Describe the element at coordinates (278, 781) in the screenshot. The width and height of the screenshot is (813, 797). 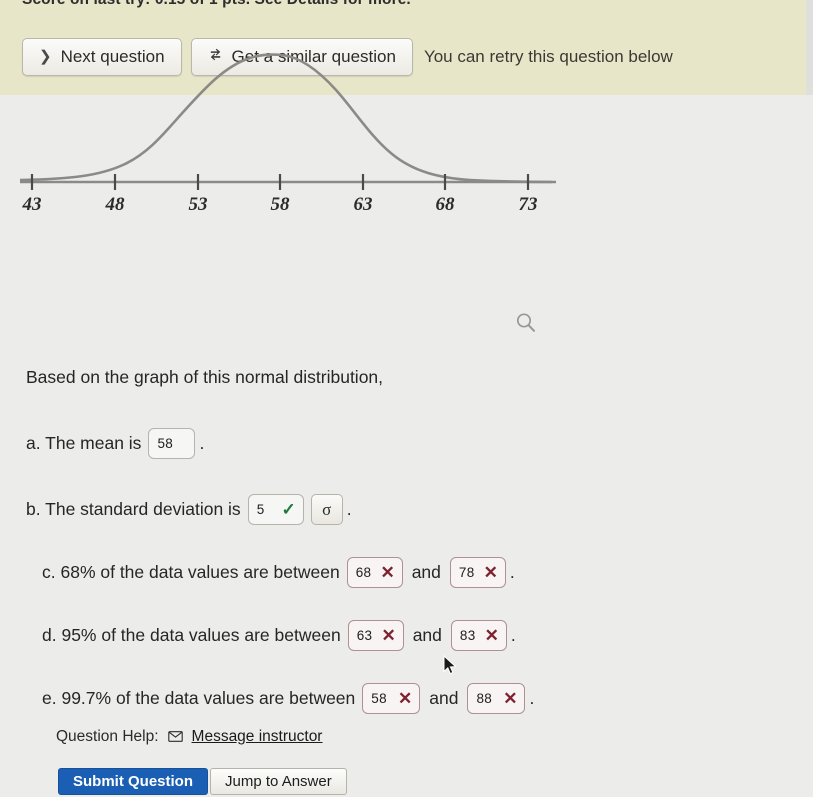
I see `jump-to-answer-button: Jump to Answer` at that location.